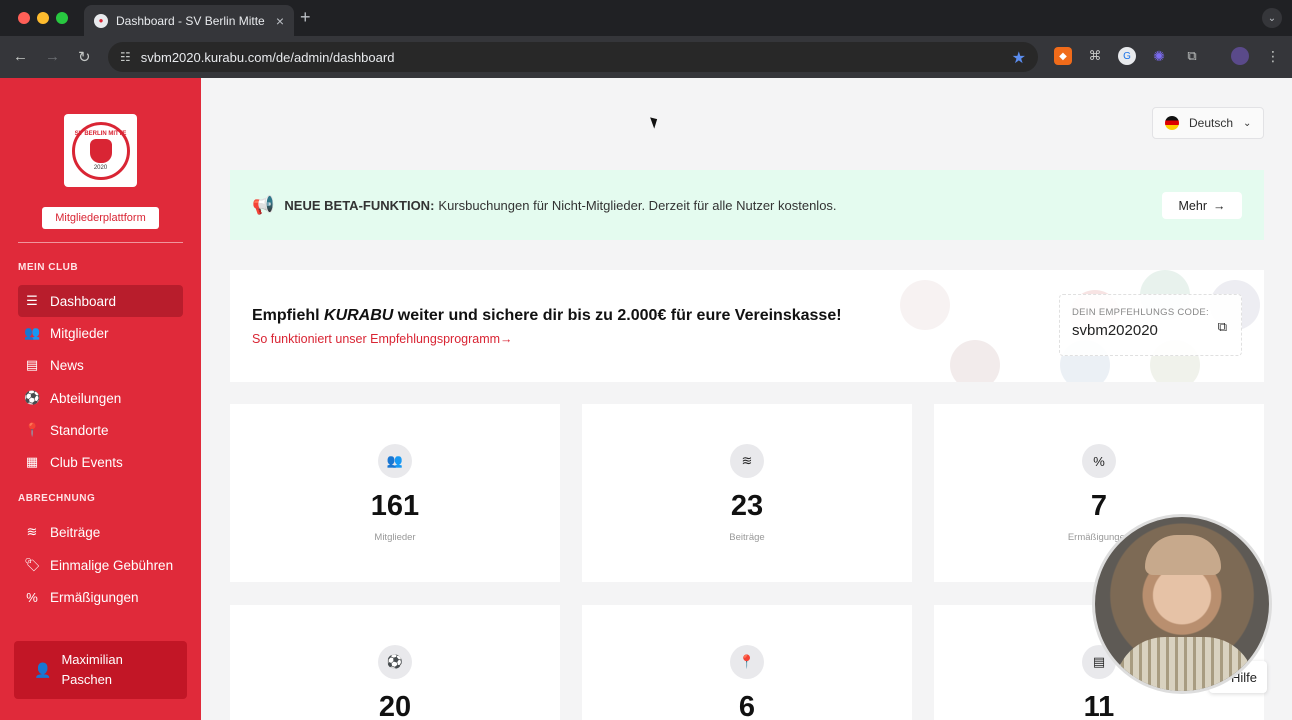 The height and width of the screenshot is (720, 1292). Describe the element at coordinates (79, 430) in the screenshot. I see `sidebar-item-label: Standorte` at that location.